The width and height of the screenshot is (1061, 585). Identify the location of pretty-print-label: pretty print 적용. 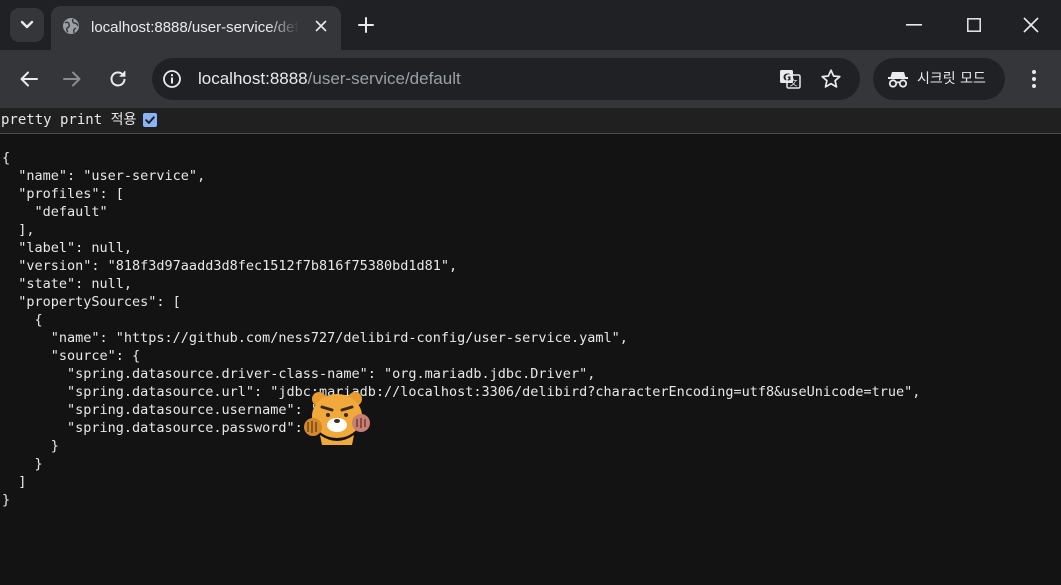
(68, 120).